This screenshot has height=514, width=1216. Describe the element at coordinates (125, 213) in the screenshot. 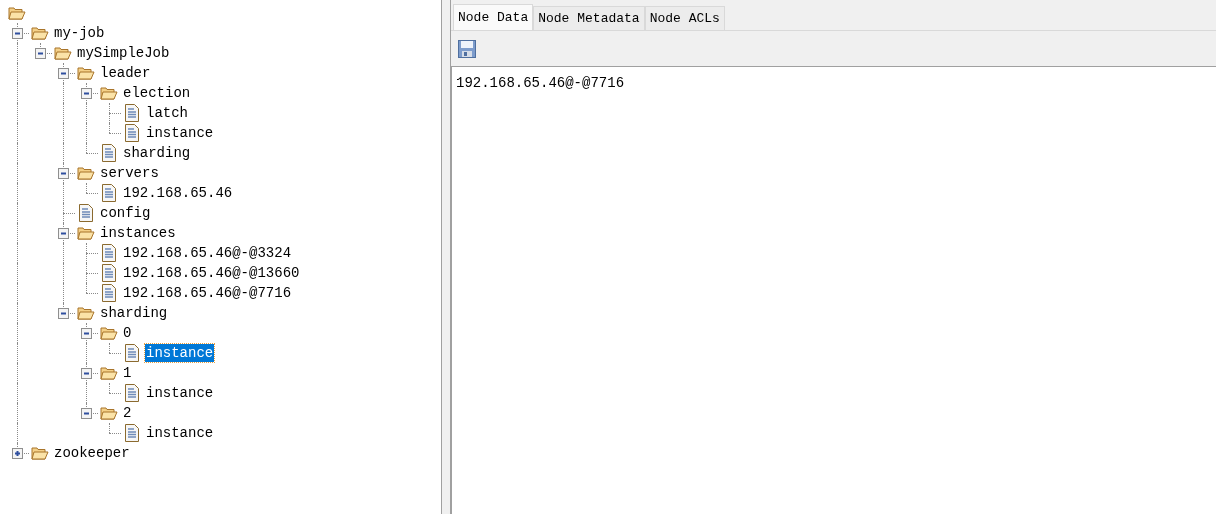

I see `tree-node: config` at that location.